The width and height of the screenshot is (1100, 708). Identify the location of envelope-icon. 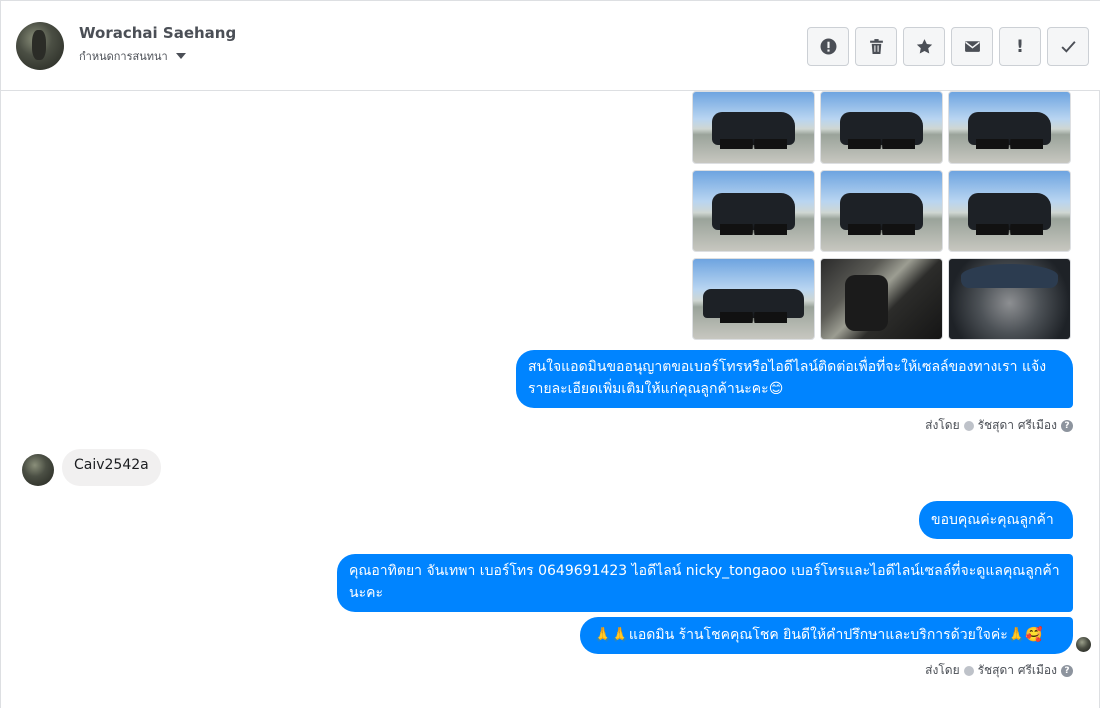
(972, 46).